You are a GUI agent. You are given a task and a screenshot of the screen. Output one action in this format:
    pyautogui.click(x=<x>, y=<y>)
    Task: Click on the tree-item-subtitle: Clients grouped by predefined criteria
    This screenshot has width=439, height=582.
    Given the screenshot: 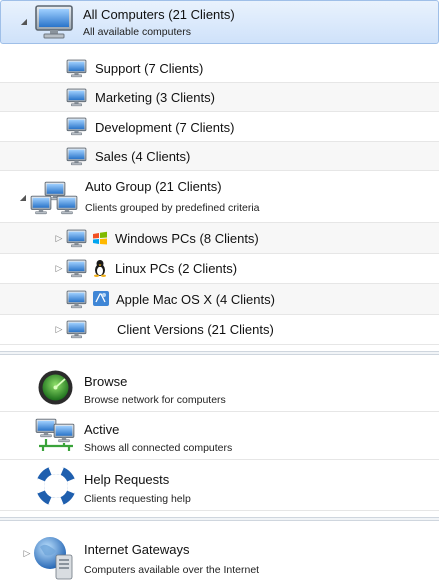 What is the action you would take?
    pyautogui.click(x=172, y=208)
    